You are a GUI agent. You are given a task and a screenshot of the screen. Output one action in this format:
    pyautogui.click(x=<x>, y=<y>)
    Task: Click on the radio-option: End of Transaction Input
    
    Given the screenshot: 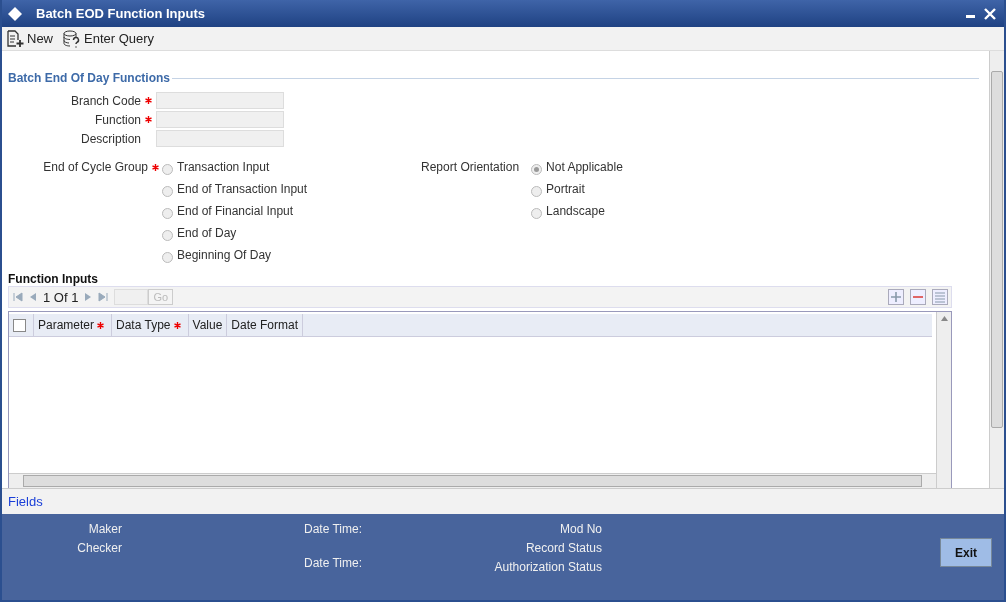 What is the action you would take?
    pyautogui.click(x=235, y=193)
    